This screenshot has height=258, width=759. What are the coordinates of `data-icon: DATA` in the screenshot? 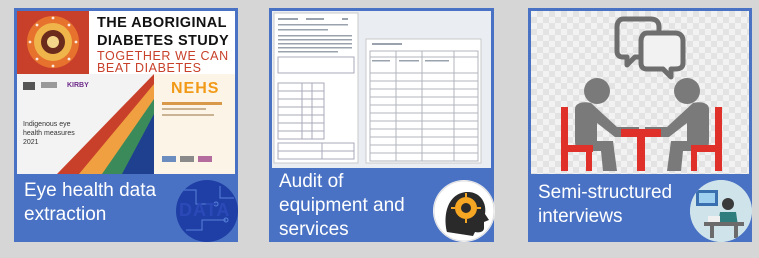 It's located at (207, 211).